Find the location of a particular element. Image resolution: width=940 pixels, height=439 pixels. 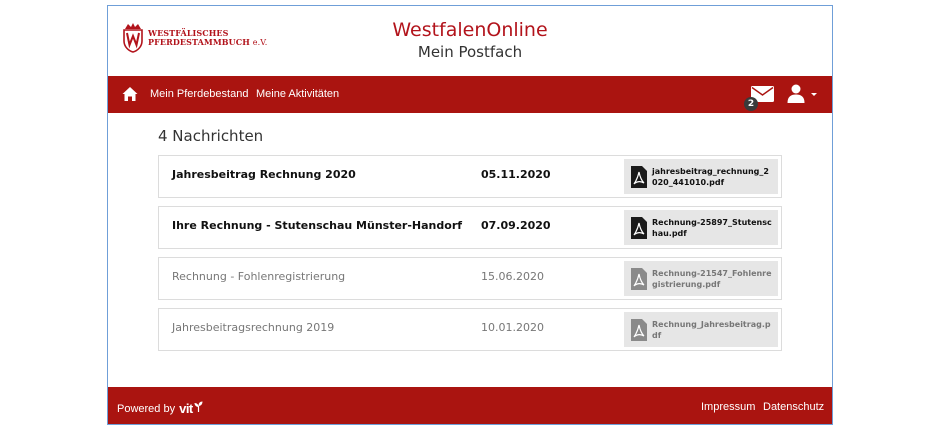

user-menu-button is located at coordinates (796, 95).